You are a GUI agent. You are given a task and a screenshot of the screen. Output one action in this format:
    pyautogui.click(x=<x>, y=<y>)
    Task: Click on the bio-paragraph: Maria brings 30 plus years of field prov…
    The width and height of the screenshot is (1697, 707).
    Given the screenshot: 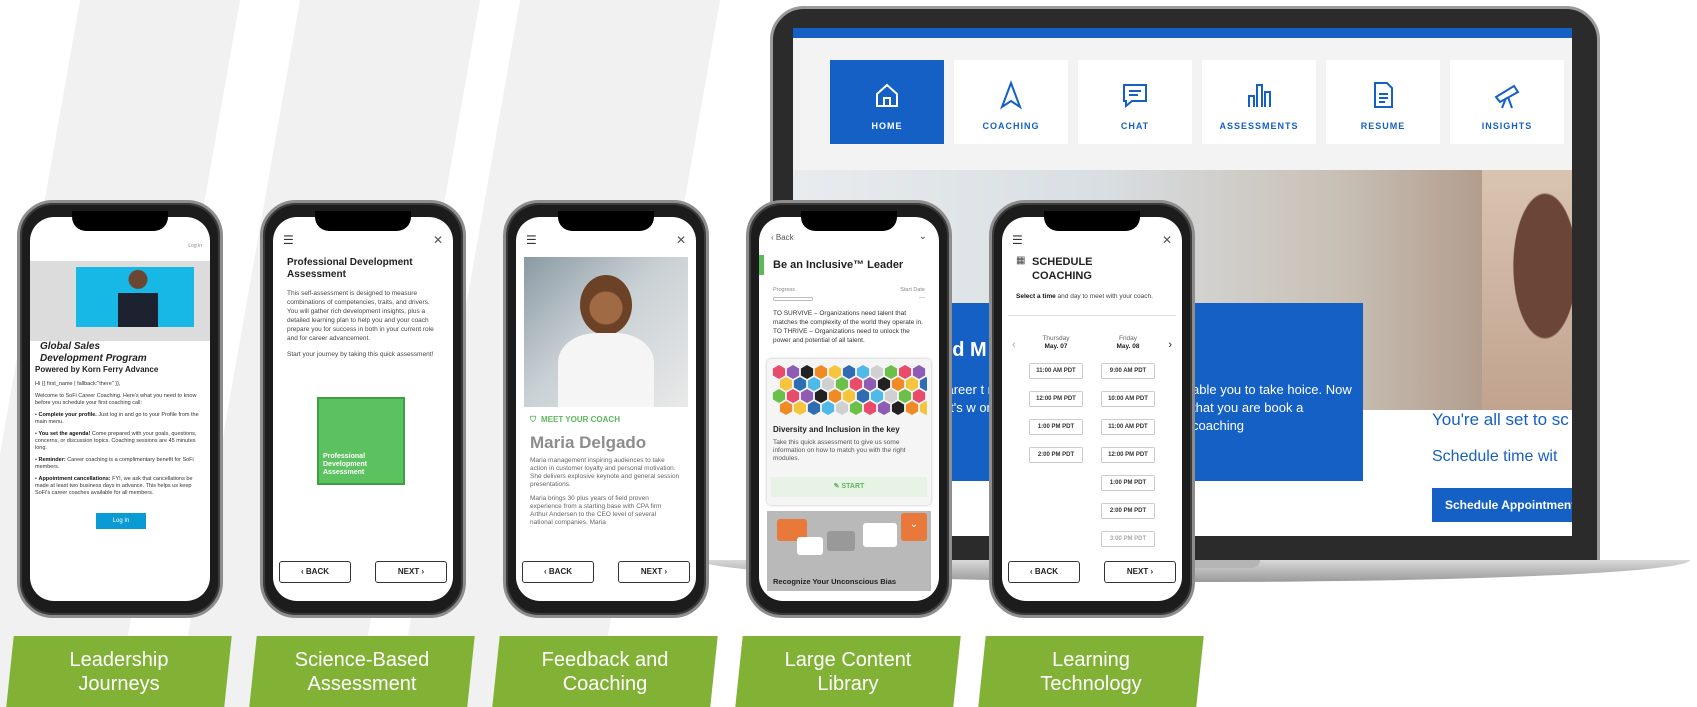 What is the action you would take?
    pyautogui.click(x=596, y=510)
    